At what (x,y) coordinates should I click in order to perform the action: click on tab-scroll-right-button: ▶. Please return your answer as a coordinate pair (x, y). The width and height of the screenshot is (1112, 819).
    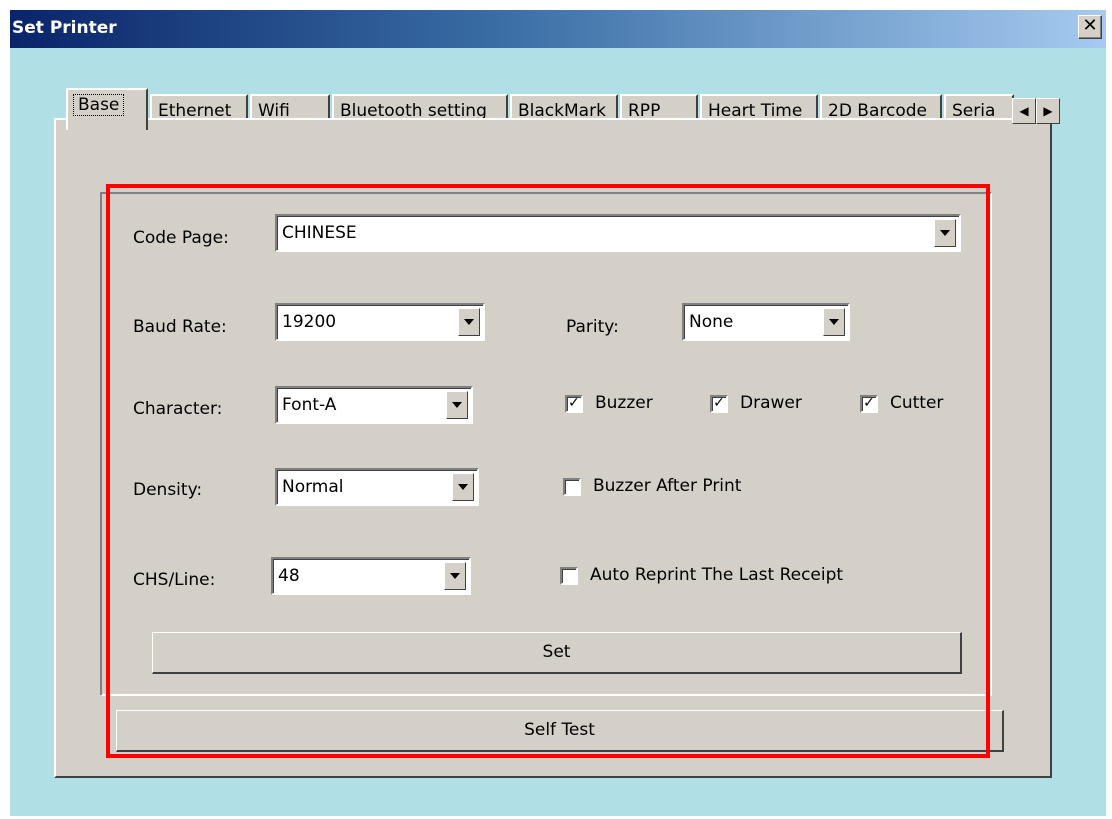
    Looking at the image, I should click on (1048, 111).